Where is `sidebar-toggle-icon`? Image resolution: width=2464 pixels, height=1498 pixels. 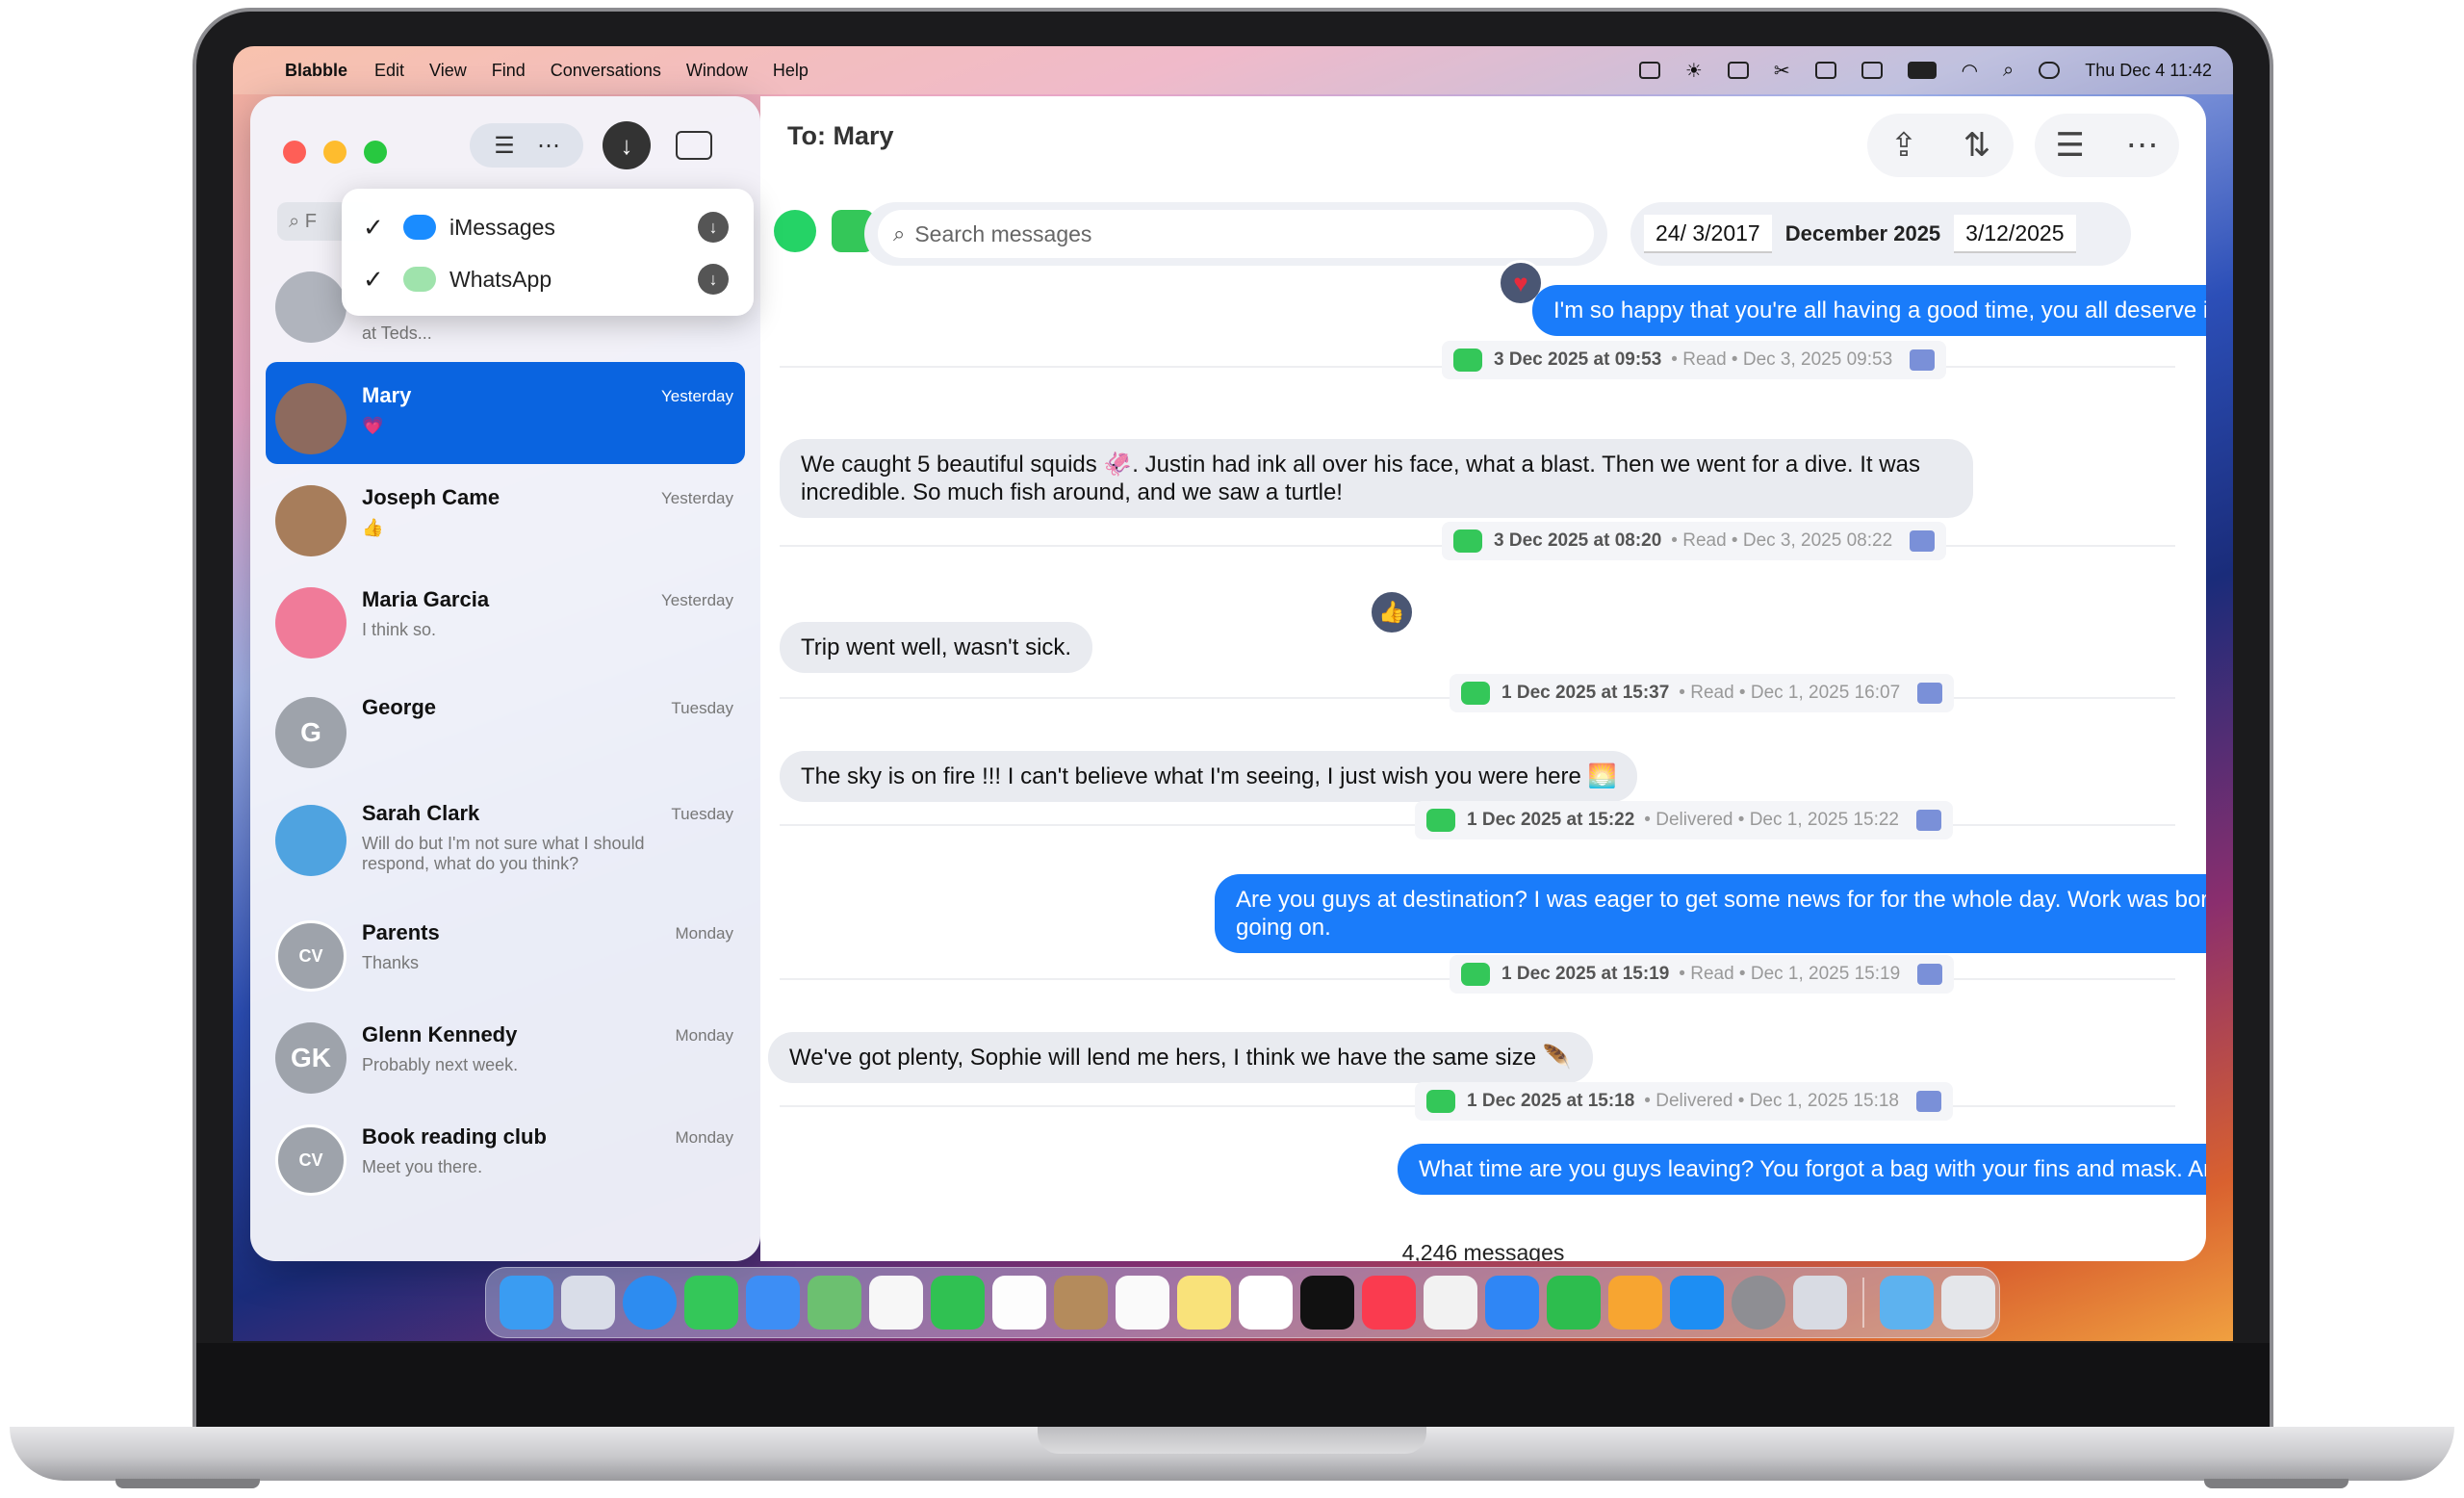 sidebar-toggle-icon is located at coordinates (694, 145).